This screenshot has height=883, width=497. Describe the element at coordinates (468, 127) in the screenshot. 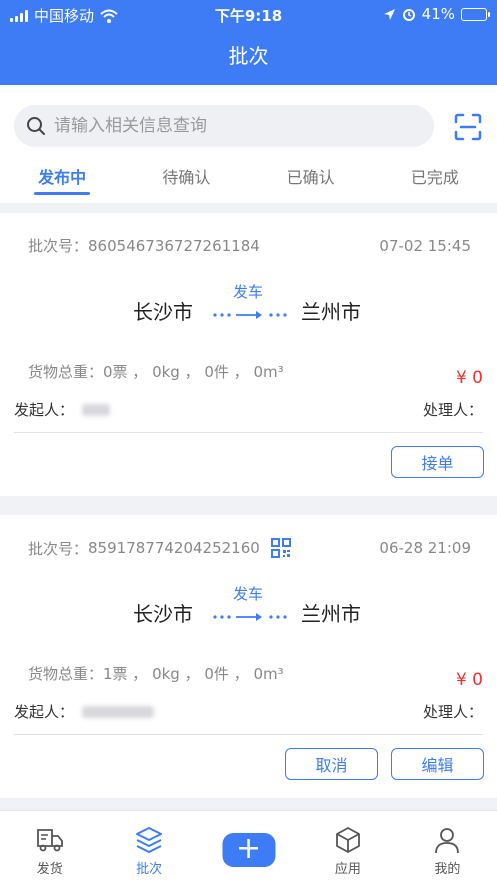

I see `scan-icon` at that location.